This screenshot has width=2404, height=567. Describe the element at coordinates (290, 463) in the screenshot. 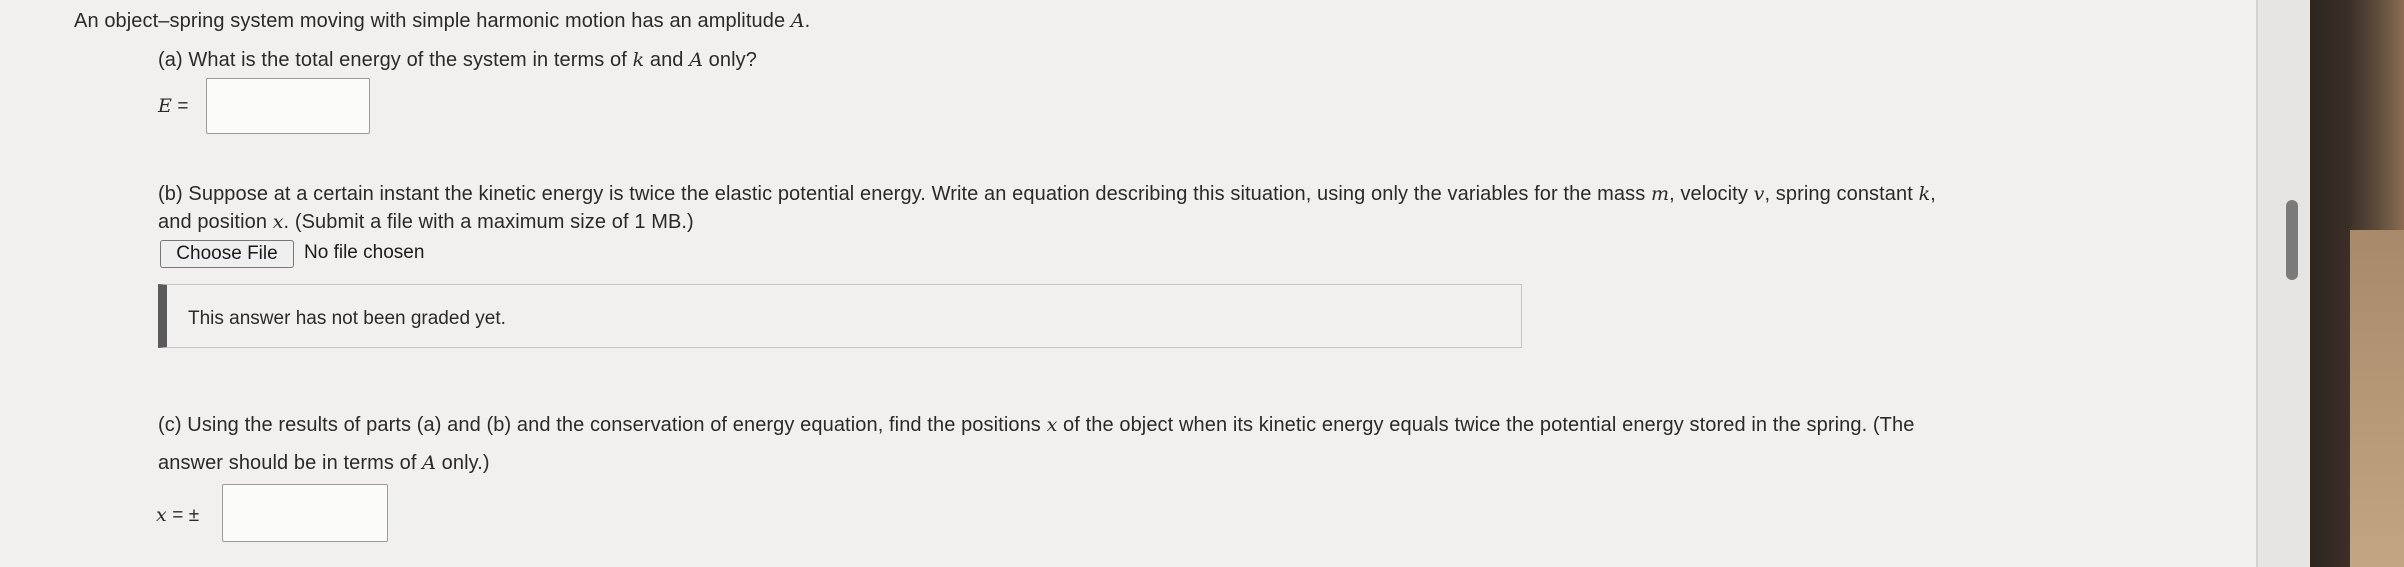

I see `part-c-l2a: answer should be in terms of` at that location.